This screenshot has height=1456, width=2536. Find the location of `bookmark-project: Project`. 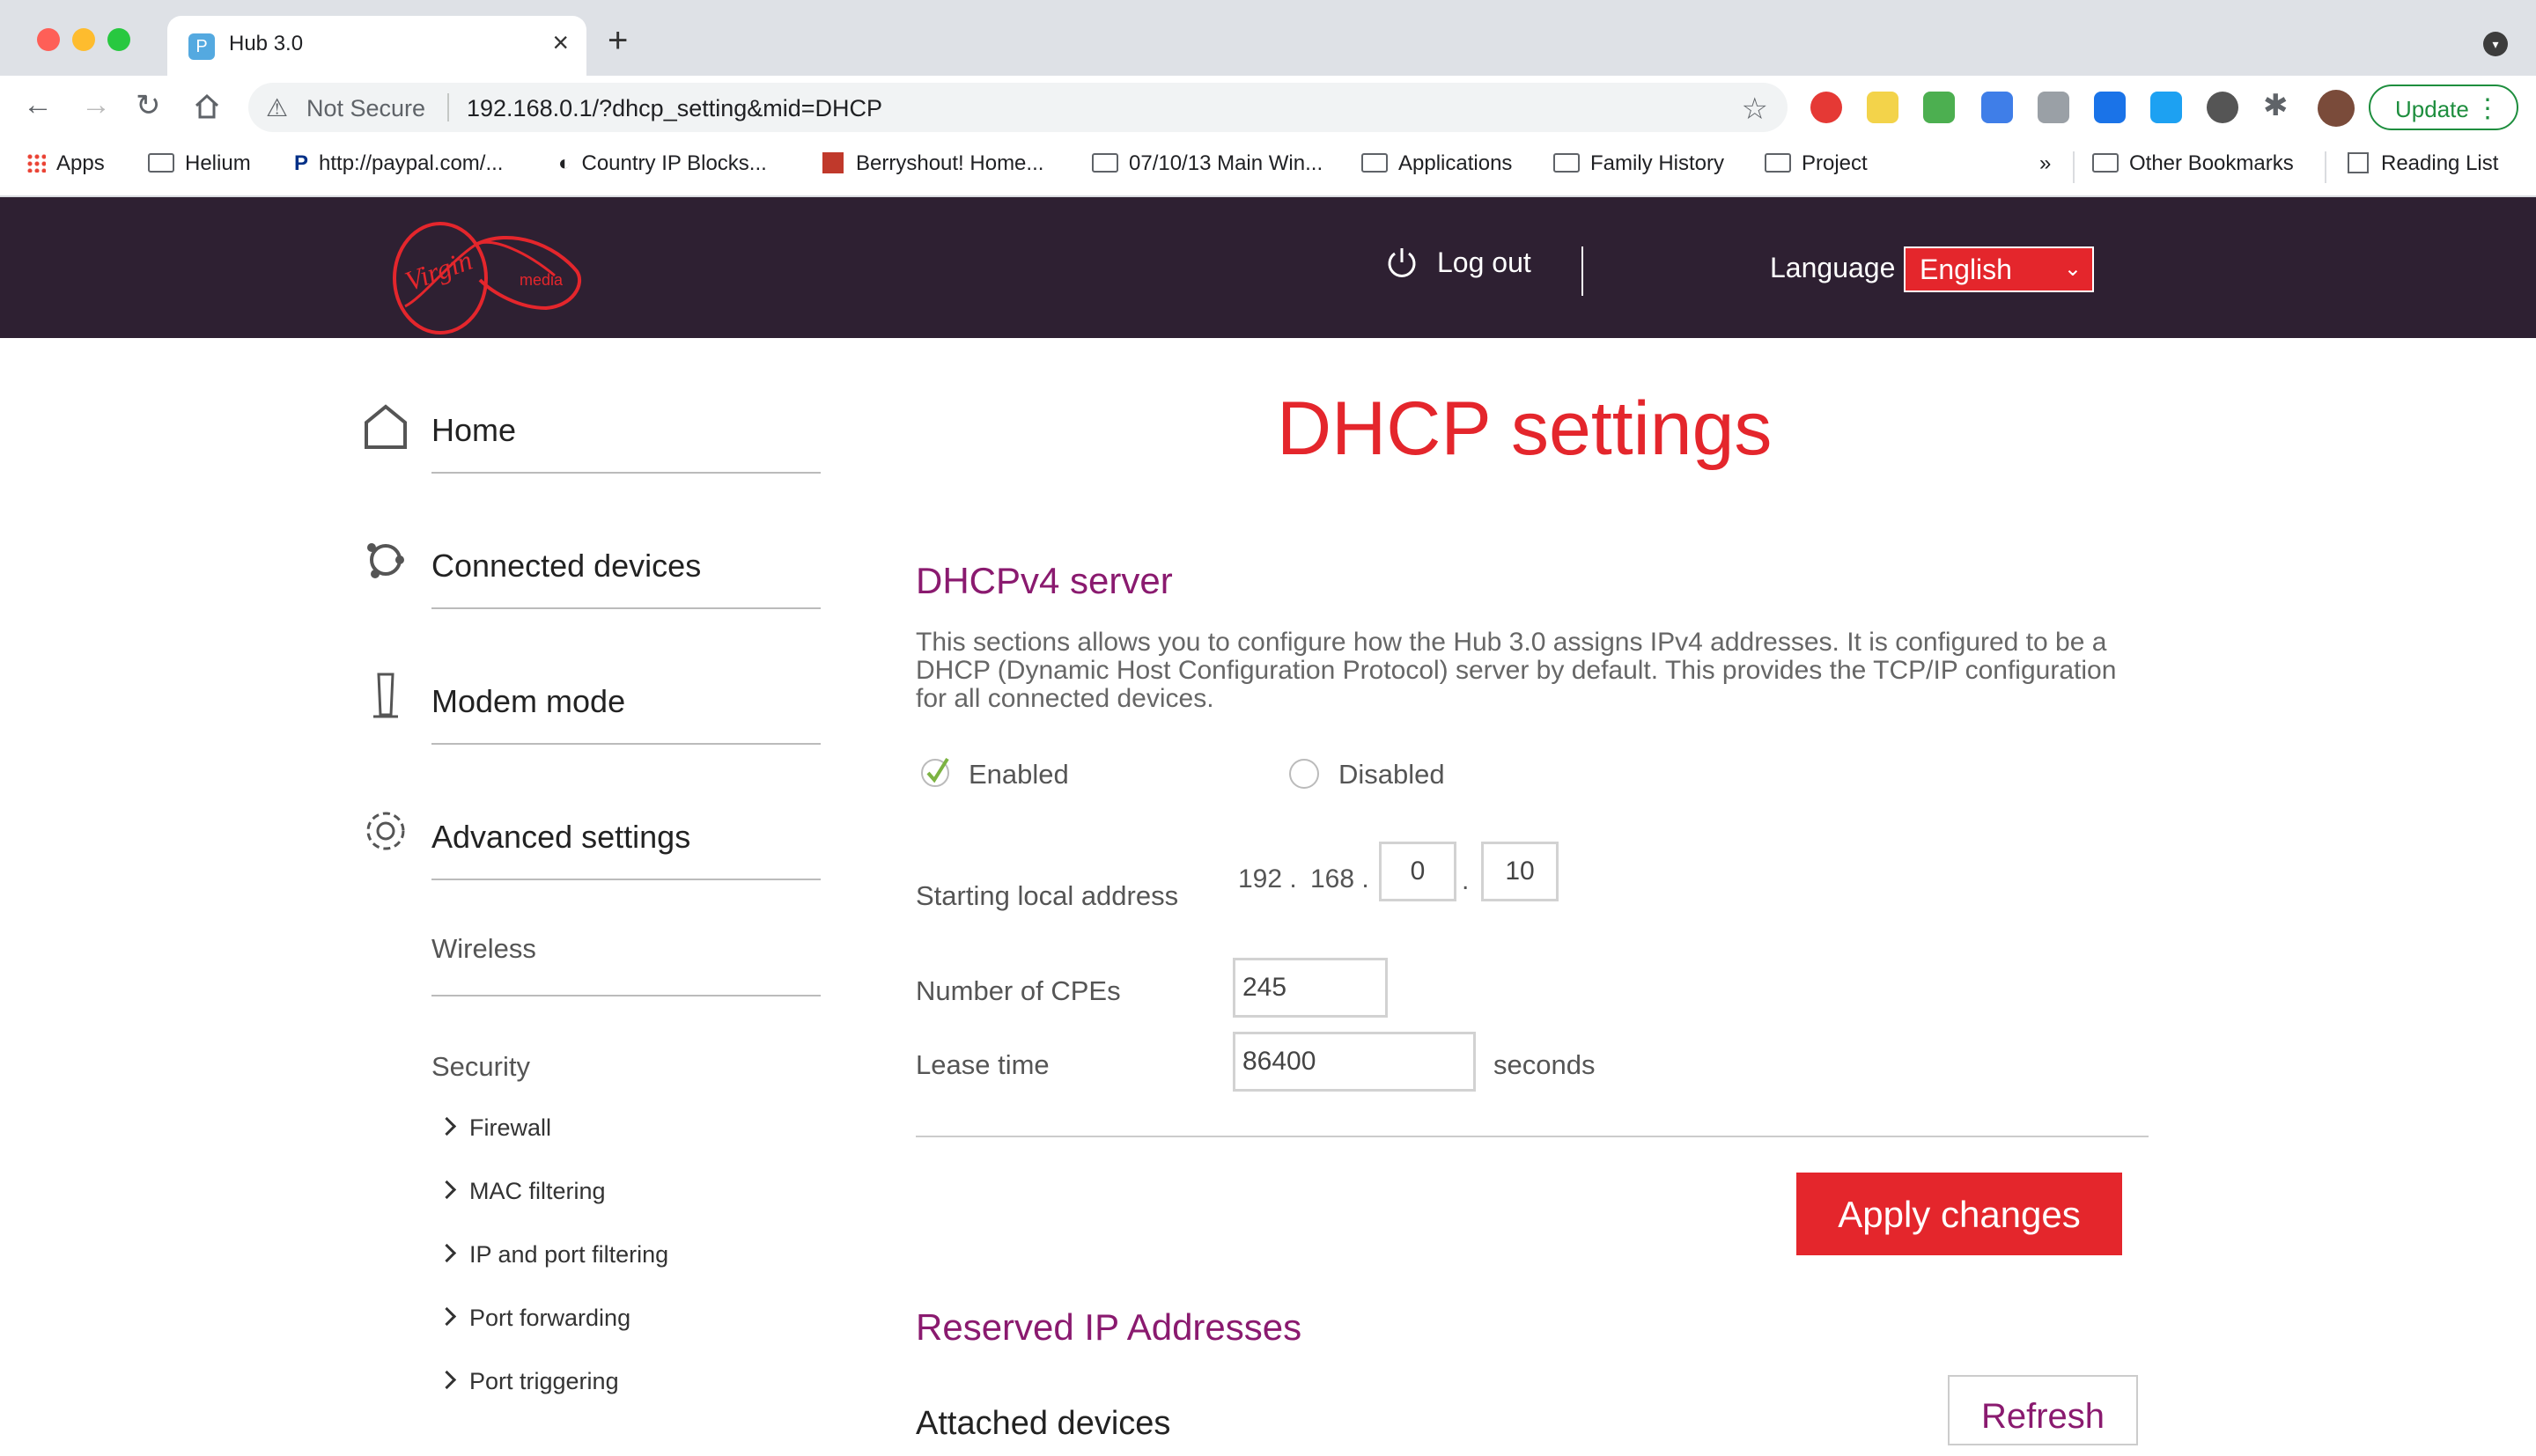

bookmark-project: Project is located at coordinates (1816, 163).